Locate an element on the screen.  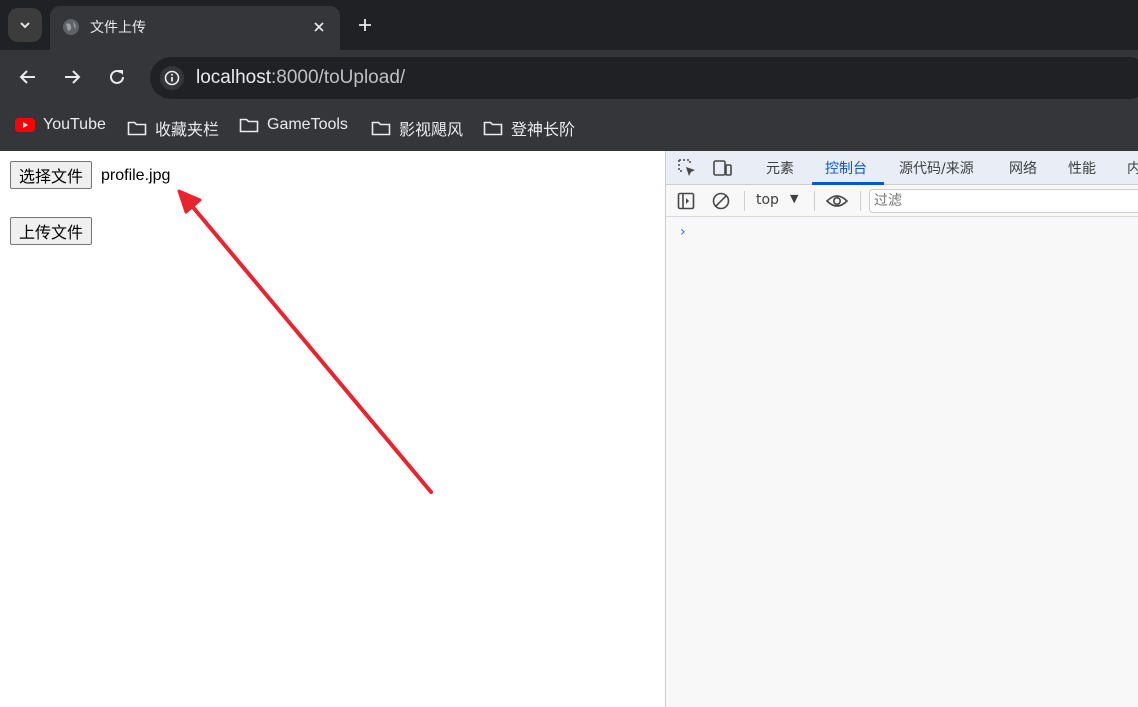
bookmark-label: GameTools is located at coordinates (307, 124).